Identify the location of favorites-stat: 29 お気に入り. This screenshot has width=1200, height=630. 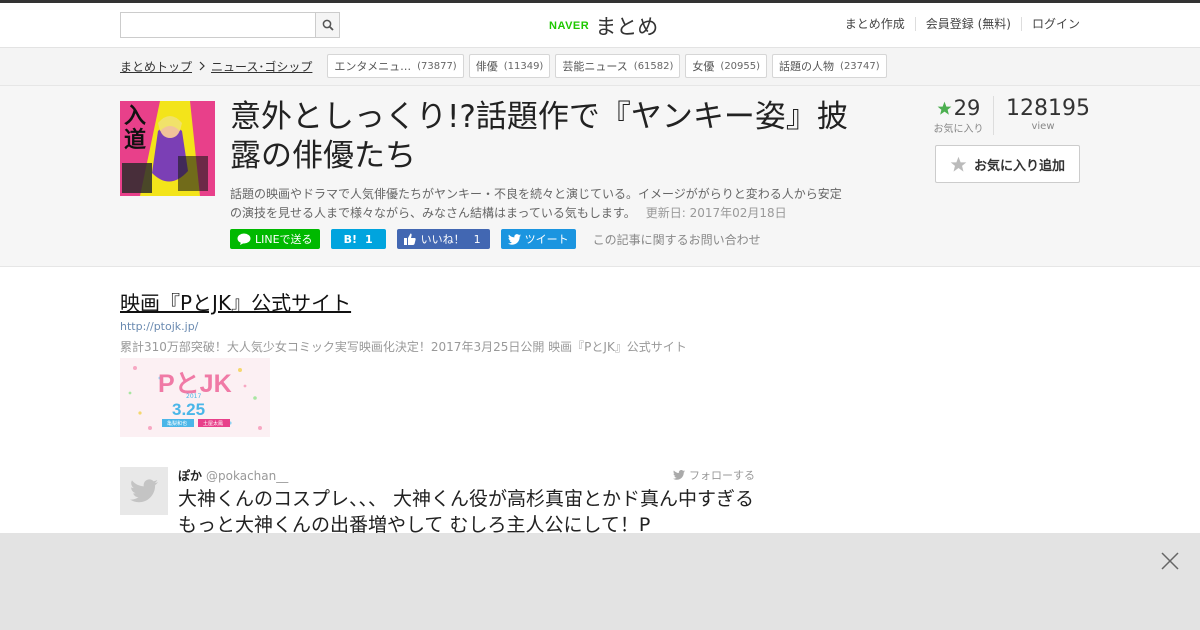
(961, 115).